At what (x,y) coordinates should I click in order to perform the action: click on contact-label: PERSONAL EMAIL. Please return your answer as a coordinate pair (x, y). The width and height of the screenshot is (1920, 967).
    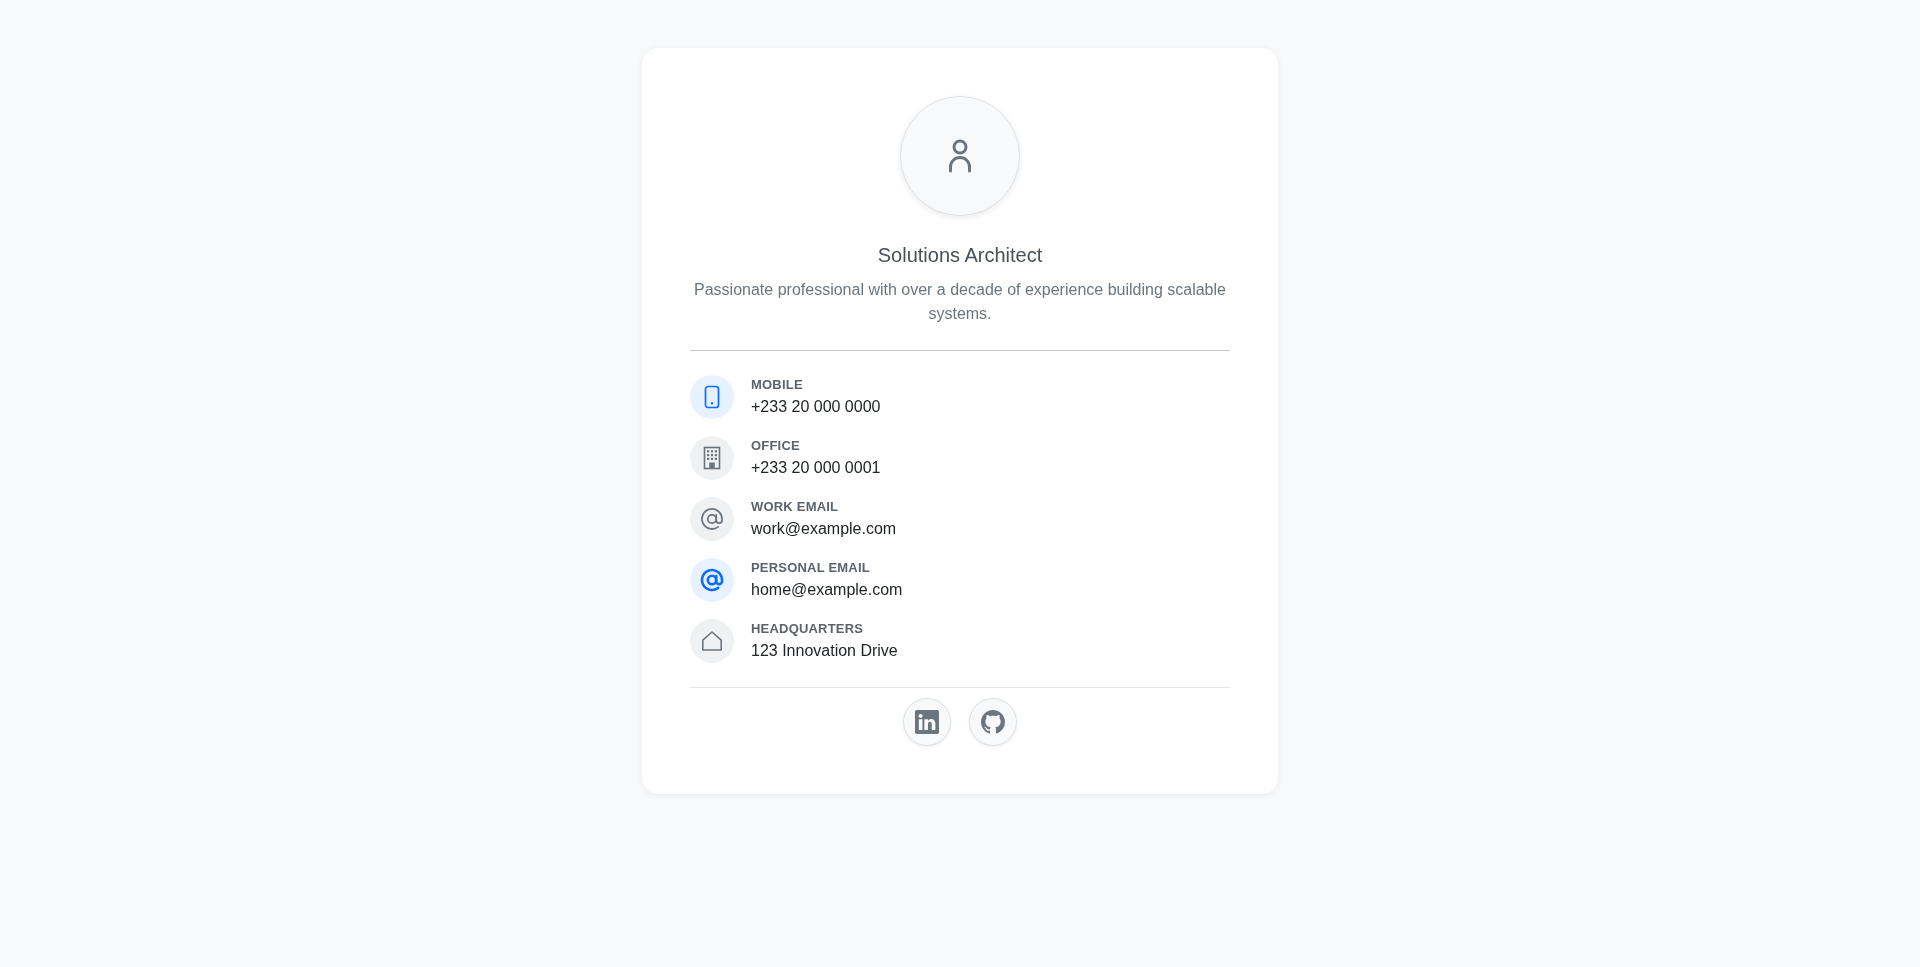
    Looking at the image, I should click on (810, 568).